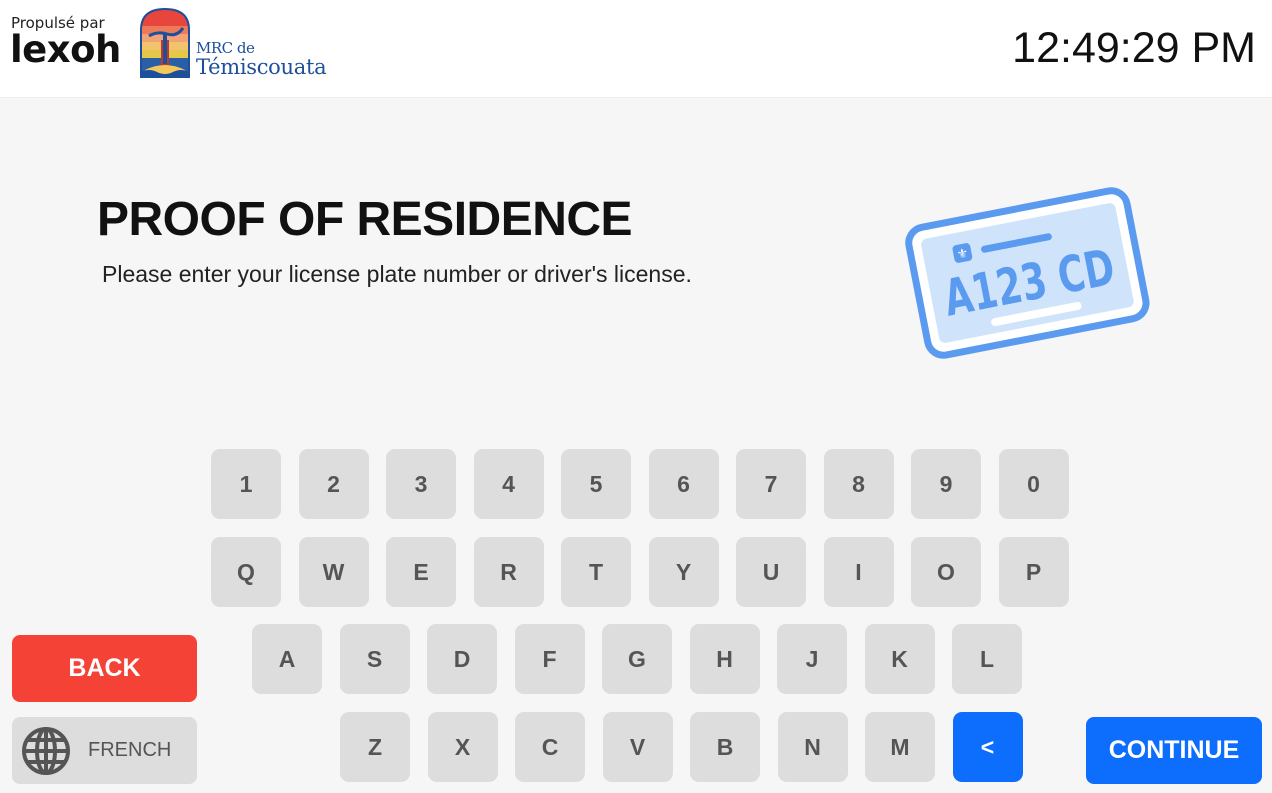  Describe the element at coordinates (946, 572) in the screenshot. I see `key-o: O` at that location.